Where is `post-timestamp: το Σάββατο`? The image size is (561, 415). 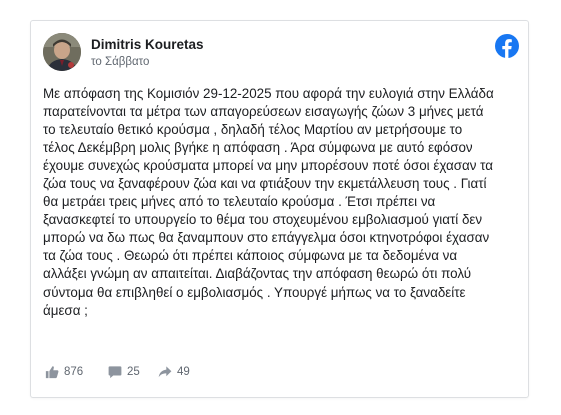 post-timestamp: το Σάββατο is located at coordinates (120, 62).